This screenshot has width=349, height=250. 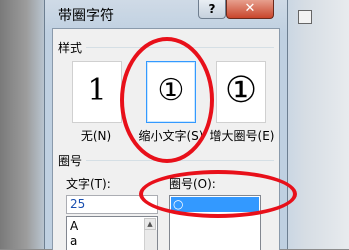 I want to click on style-glyph-none: 1, so click(x=97, y=90).